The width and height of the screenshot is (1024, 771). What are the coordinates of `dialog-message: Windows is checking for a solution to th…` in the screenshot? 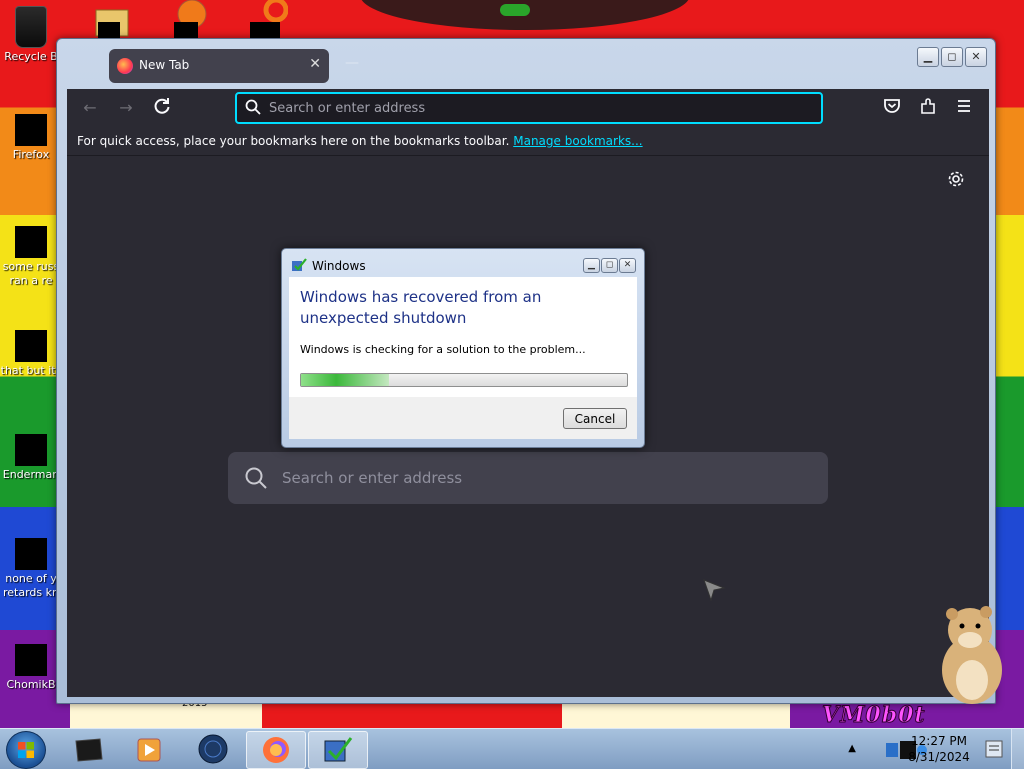 It's located at (443, 349).